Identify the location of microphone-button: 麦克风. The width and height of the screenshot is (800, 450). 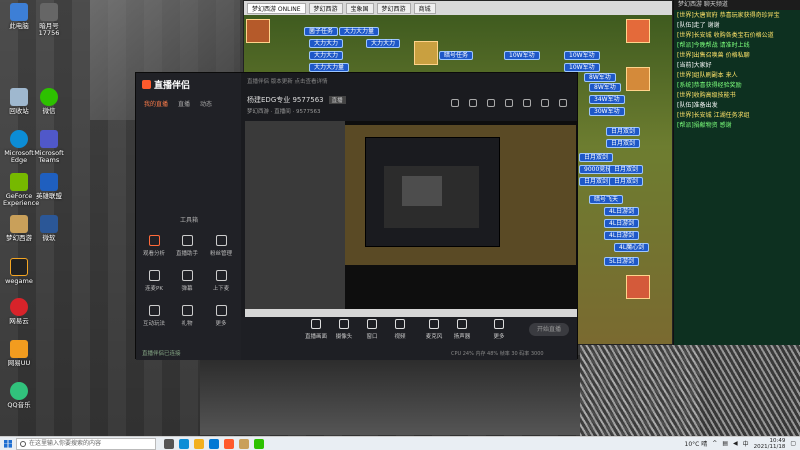
(434, 329).